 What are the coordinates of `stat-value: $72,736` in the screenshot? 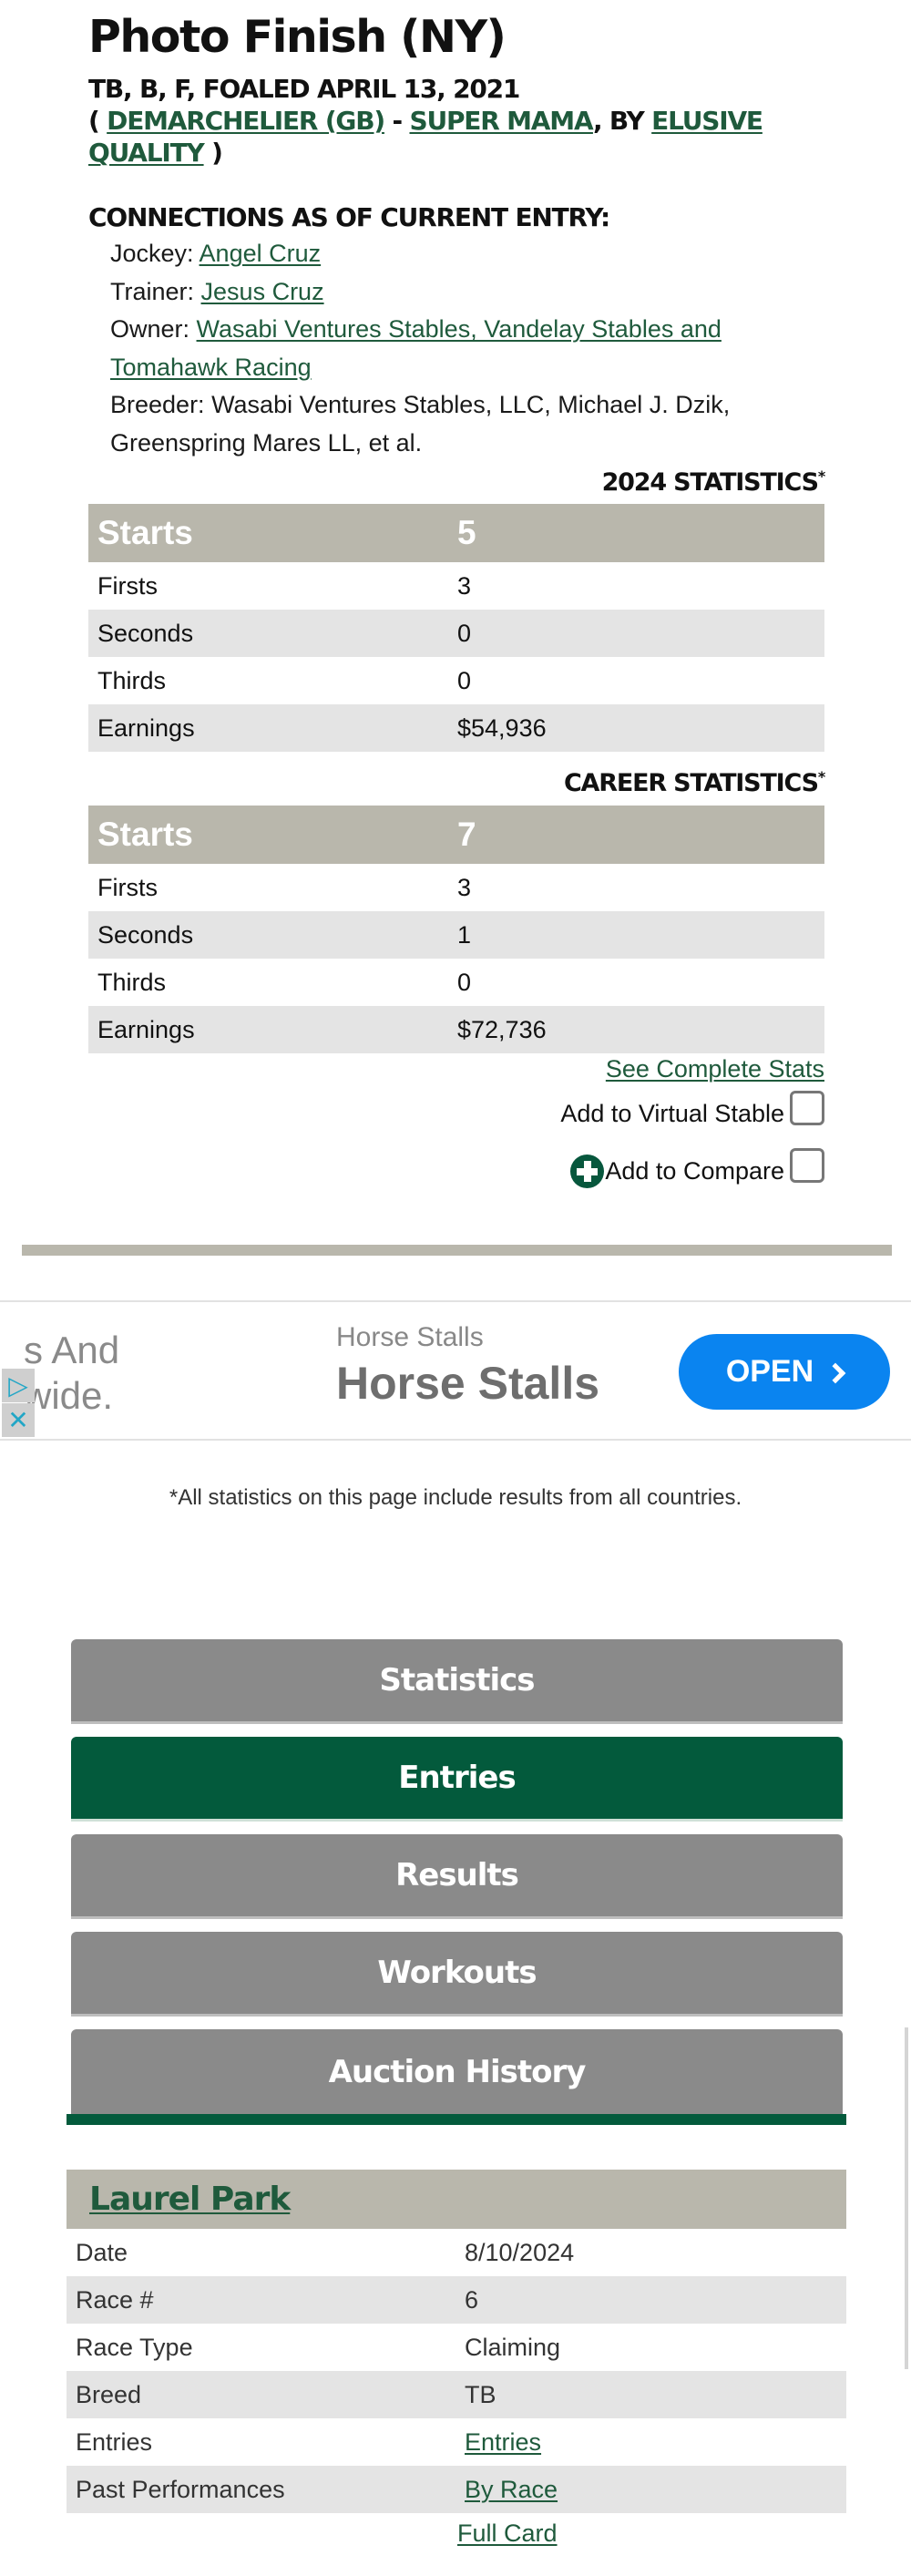 It's located at (502, 1029).